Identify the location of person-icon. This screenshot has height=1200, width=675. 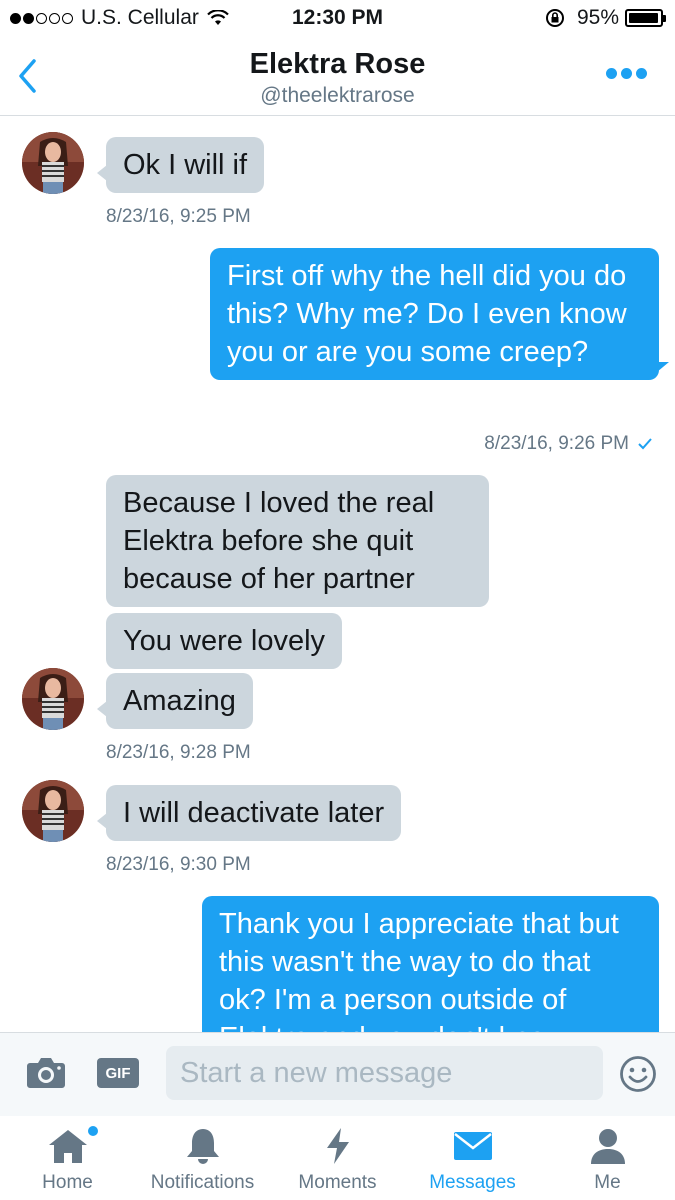
(607, 1146).